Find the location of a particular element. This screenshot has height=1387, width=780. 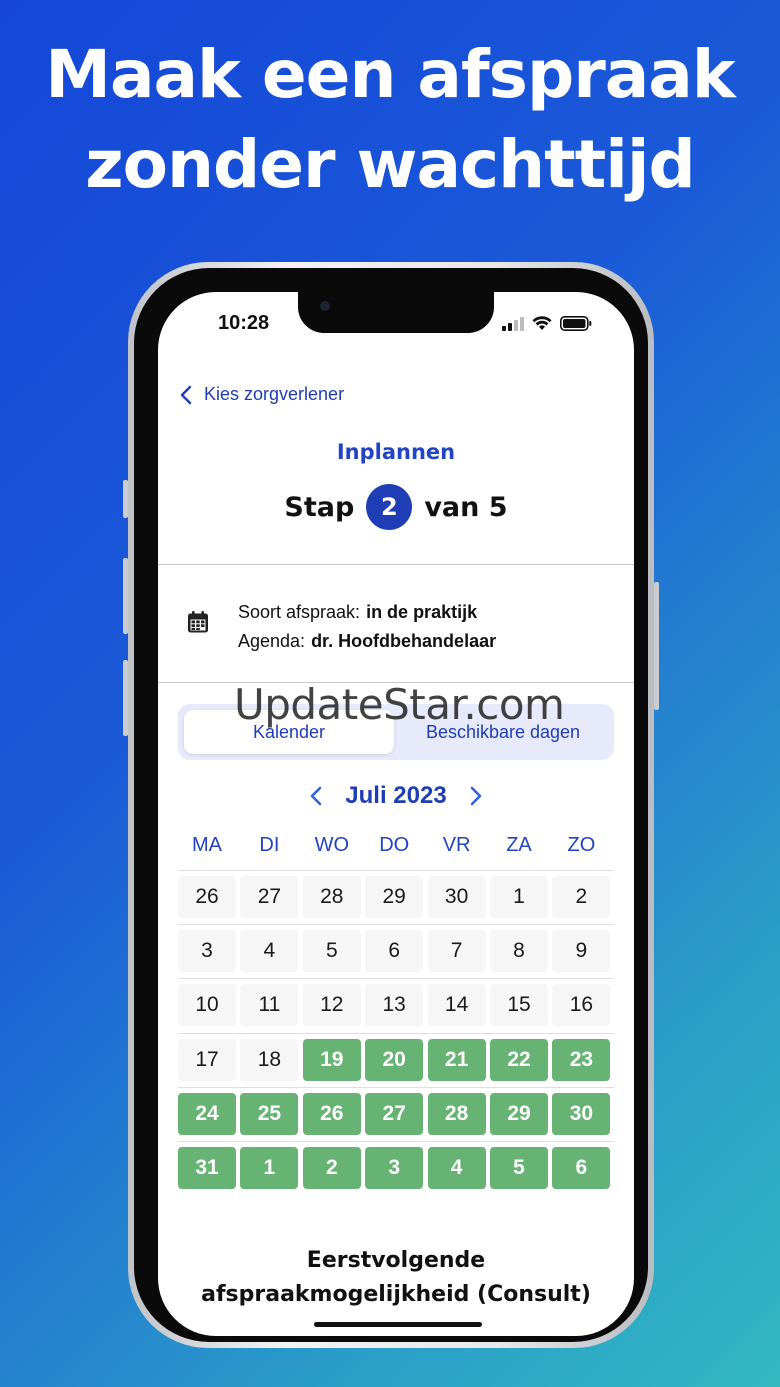

home-indicator is located at coordinates (398, 1324).